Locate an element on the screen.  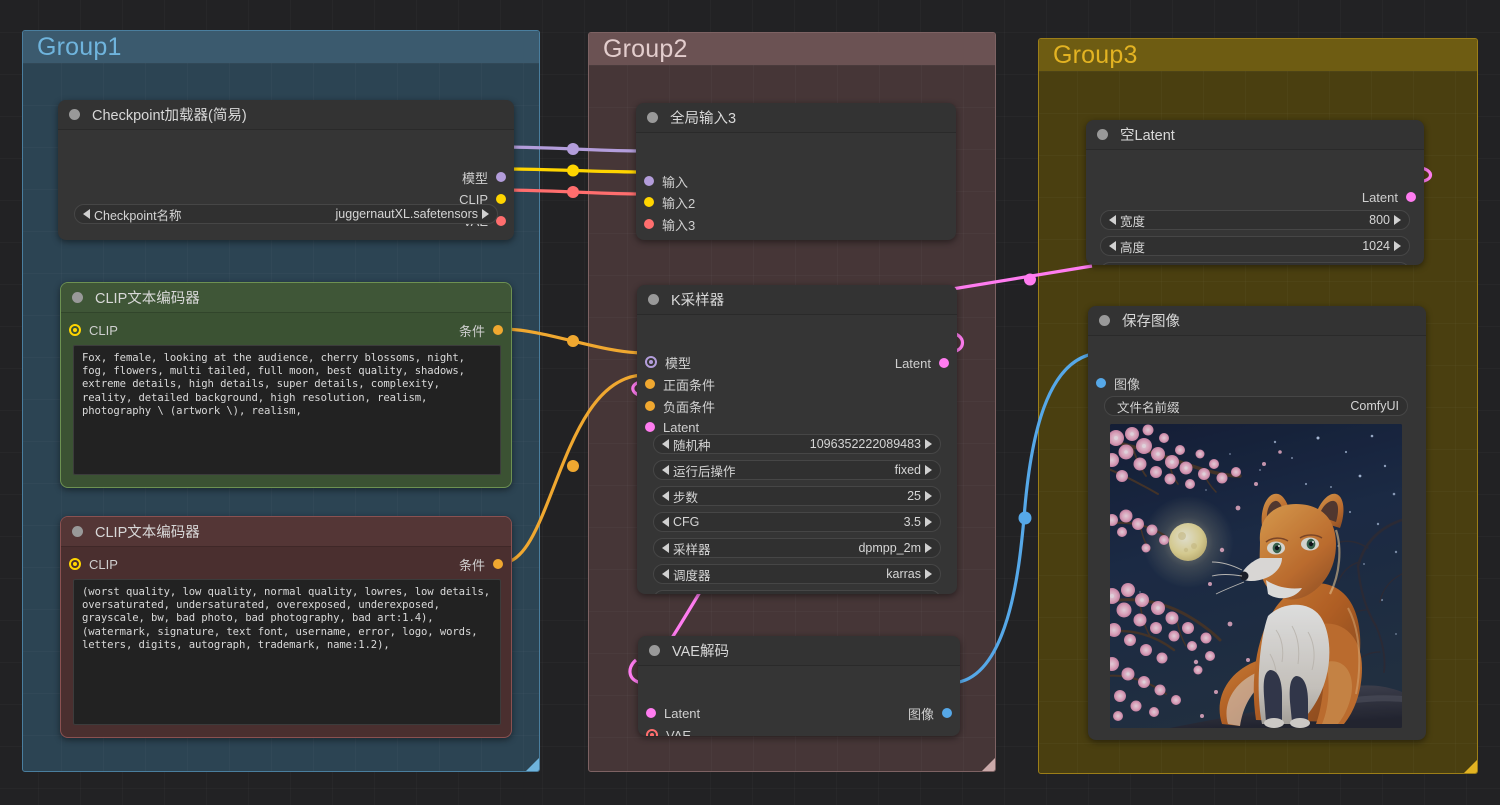
input-slot-latent: Latent is located at coordinates (673, 713).